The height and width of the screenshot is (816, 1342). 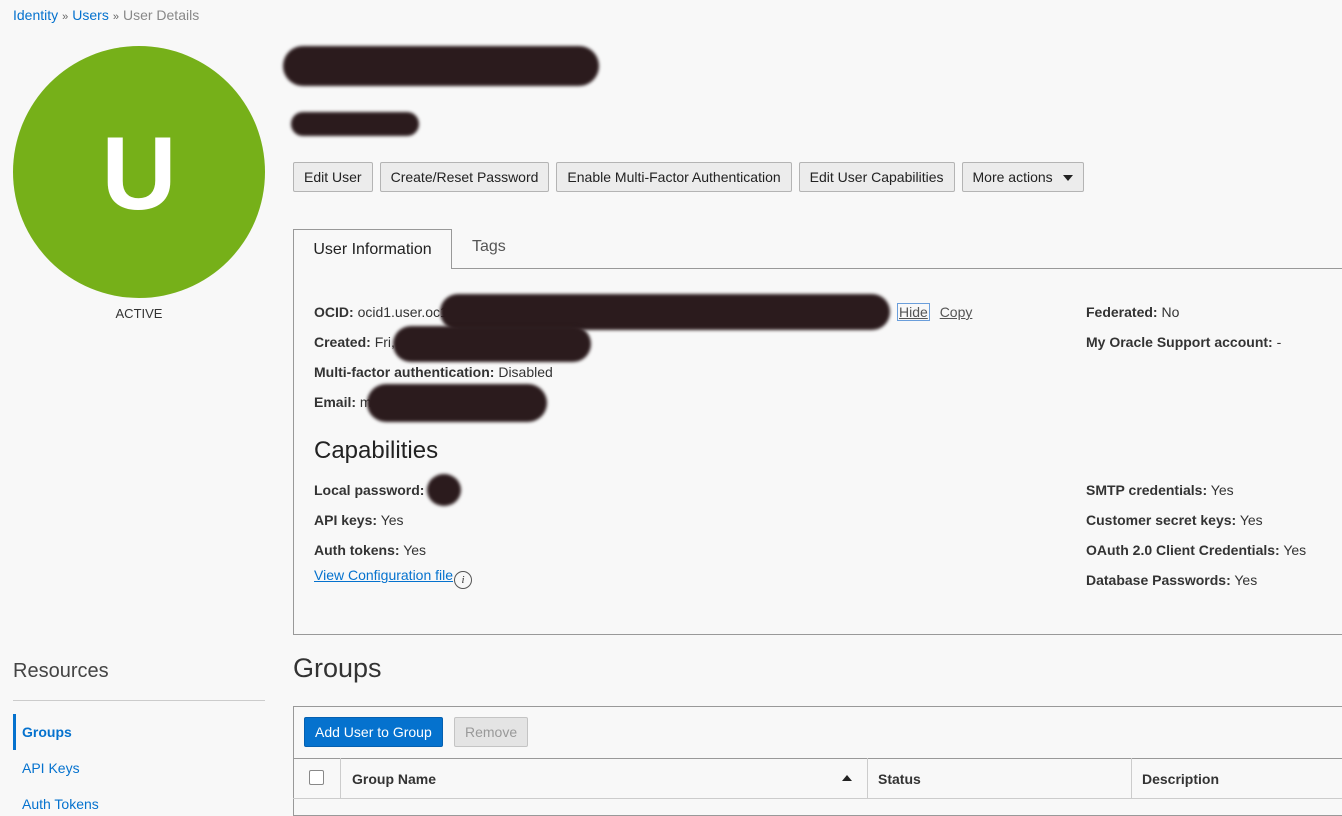 I want to click on auth-tokens-label: Auth tokens:, so click(x=357, y=550).